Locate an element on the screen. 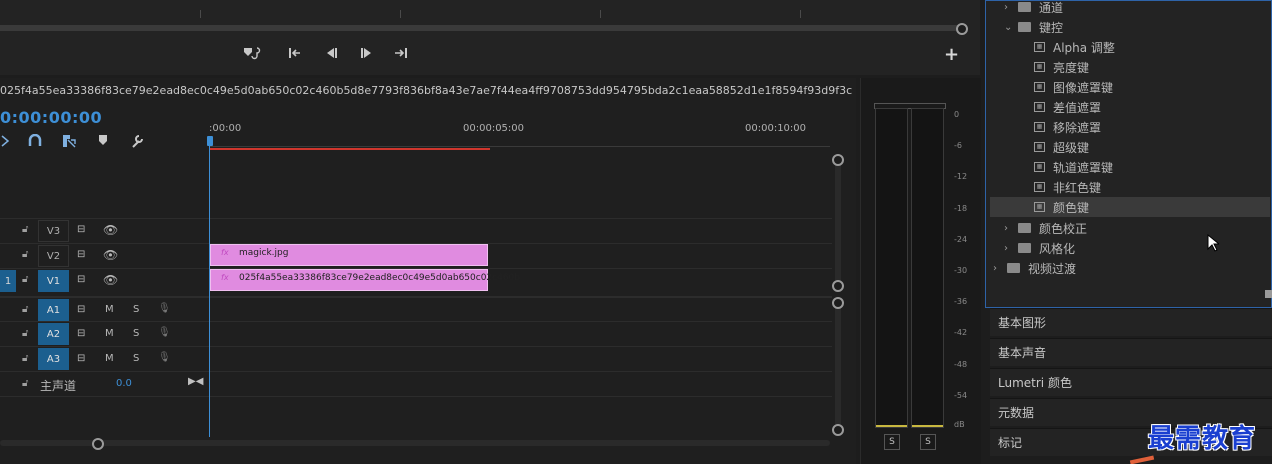 This screenshot has width=1272, height=464. watermark-logo: 最需教育 is located at coordinates (1202, 439).